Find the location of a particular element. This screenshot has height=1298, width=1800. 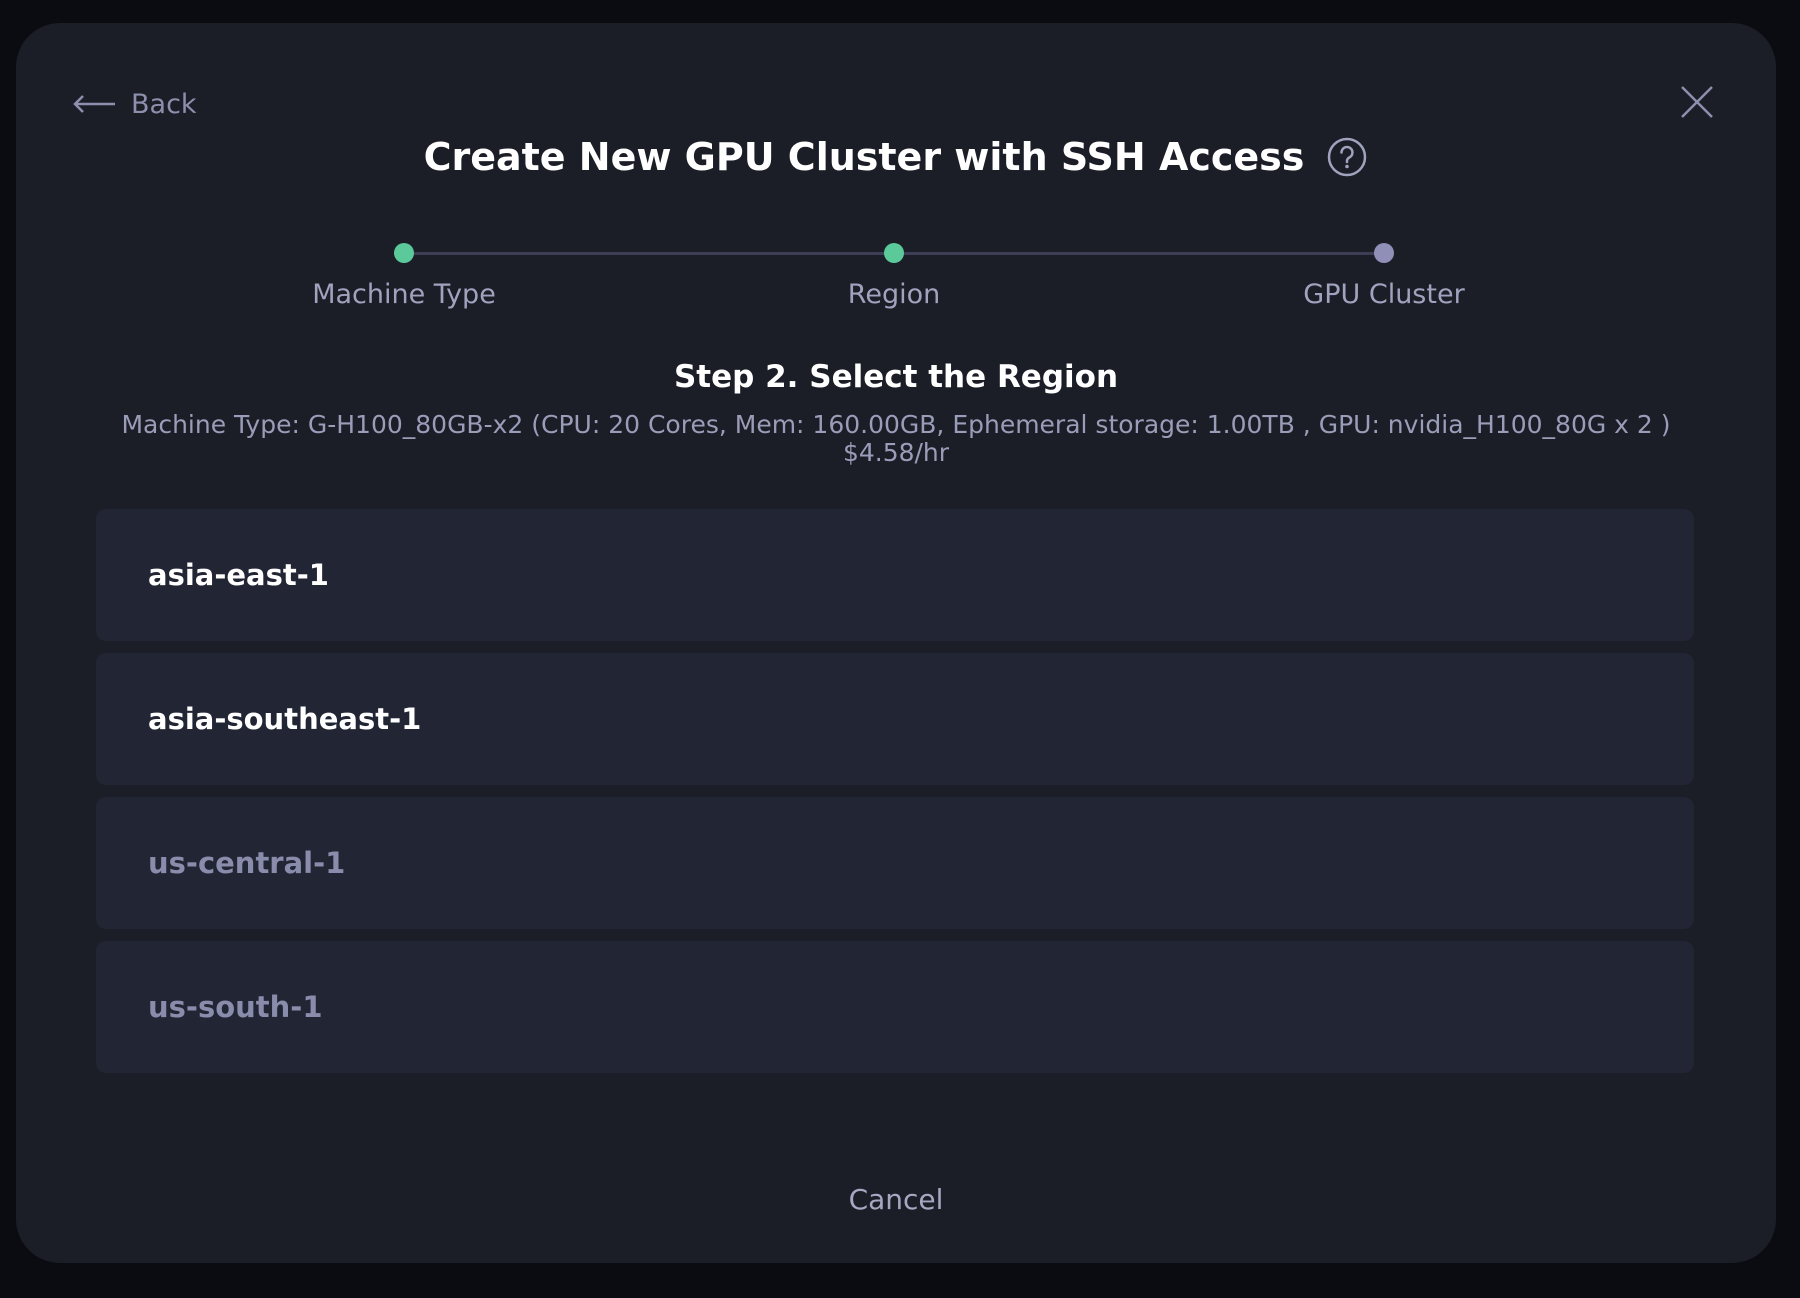

region-option-asia-southeast-1: asia-southeast-1 is located at coordinates (895, 719).